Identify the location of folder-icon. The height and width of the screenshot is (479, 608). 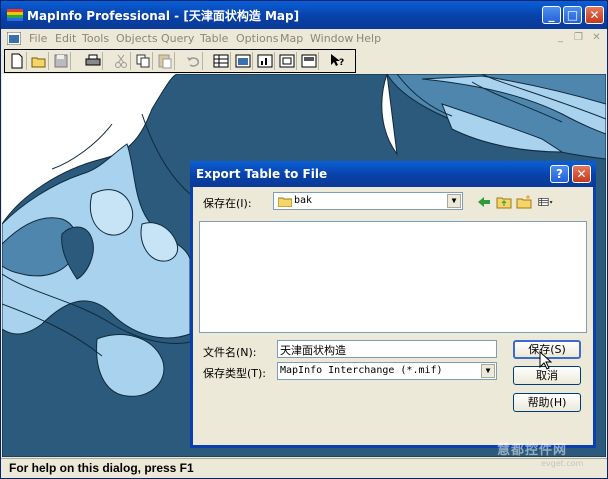
(285, 202).